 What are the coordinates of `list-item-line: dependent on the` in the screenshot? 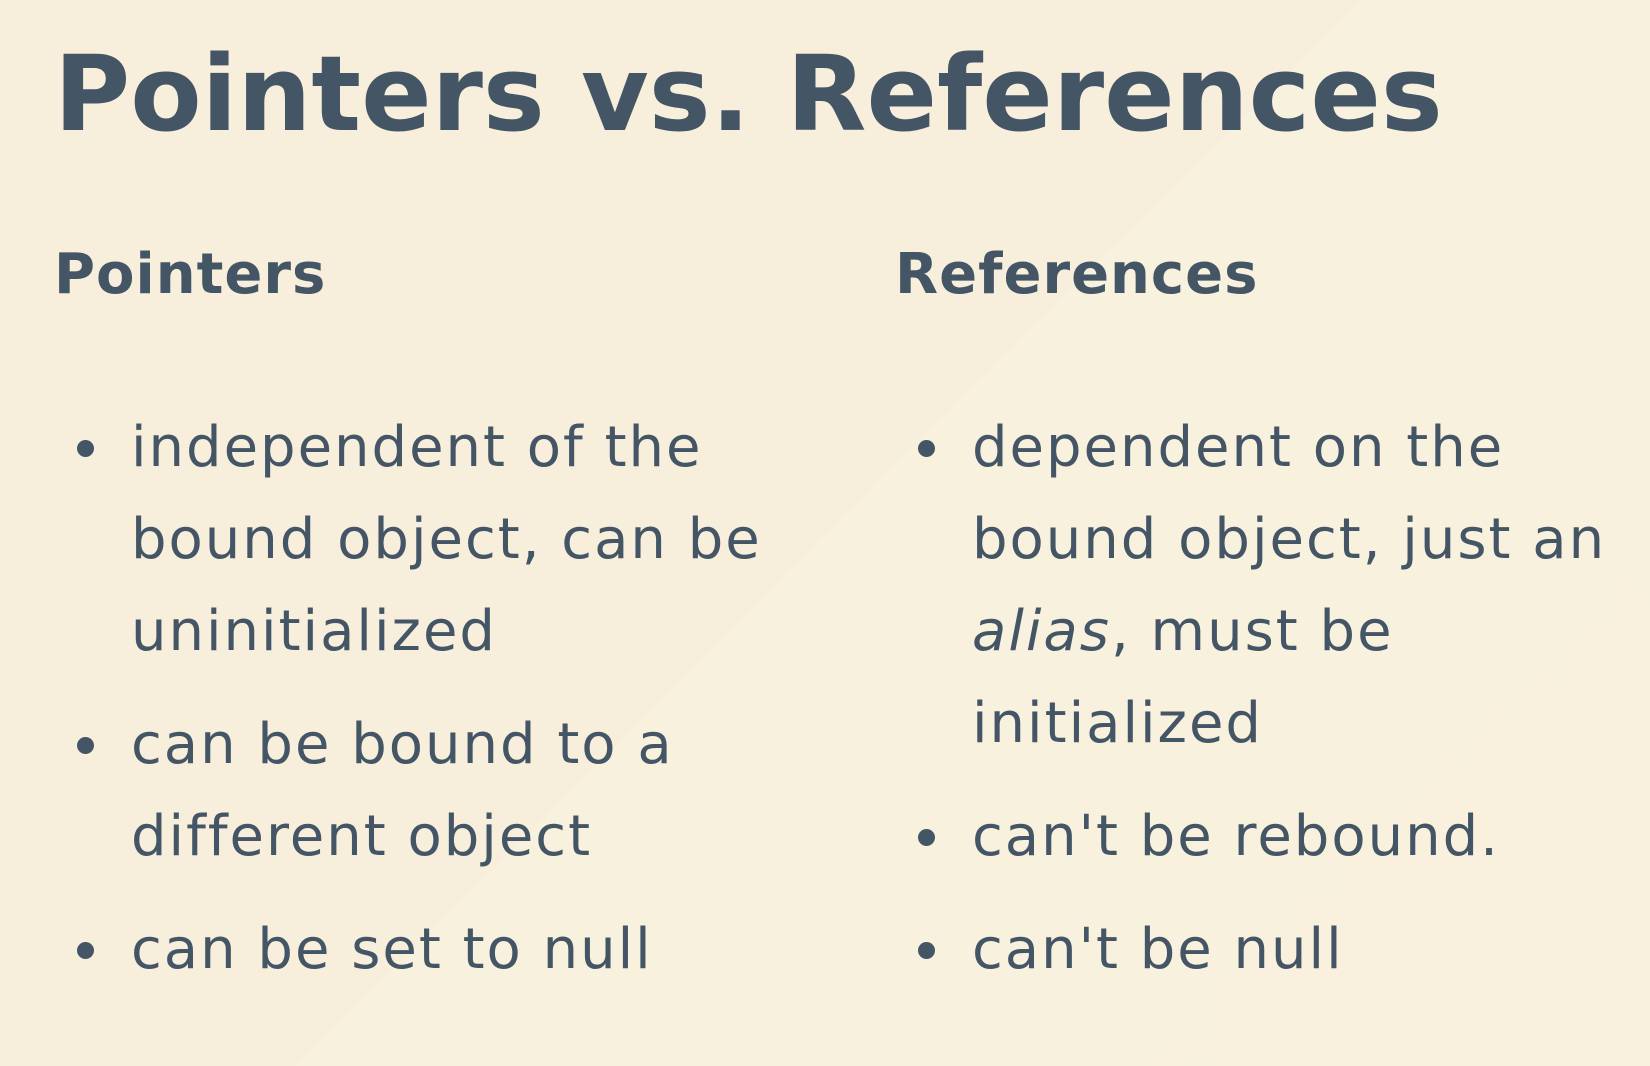 It's located at (1238, 447).